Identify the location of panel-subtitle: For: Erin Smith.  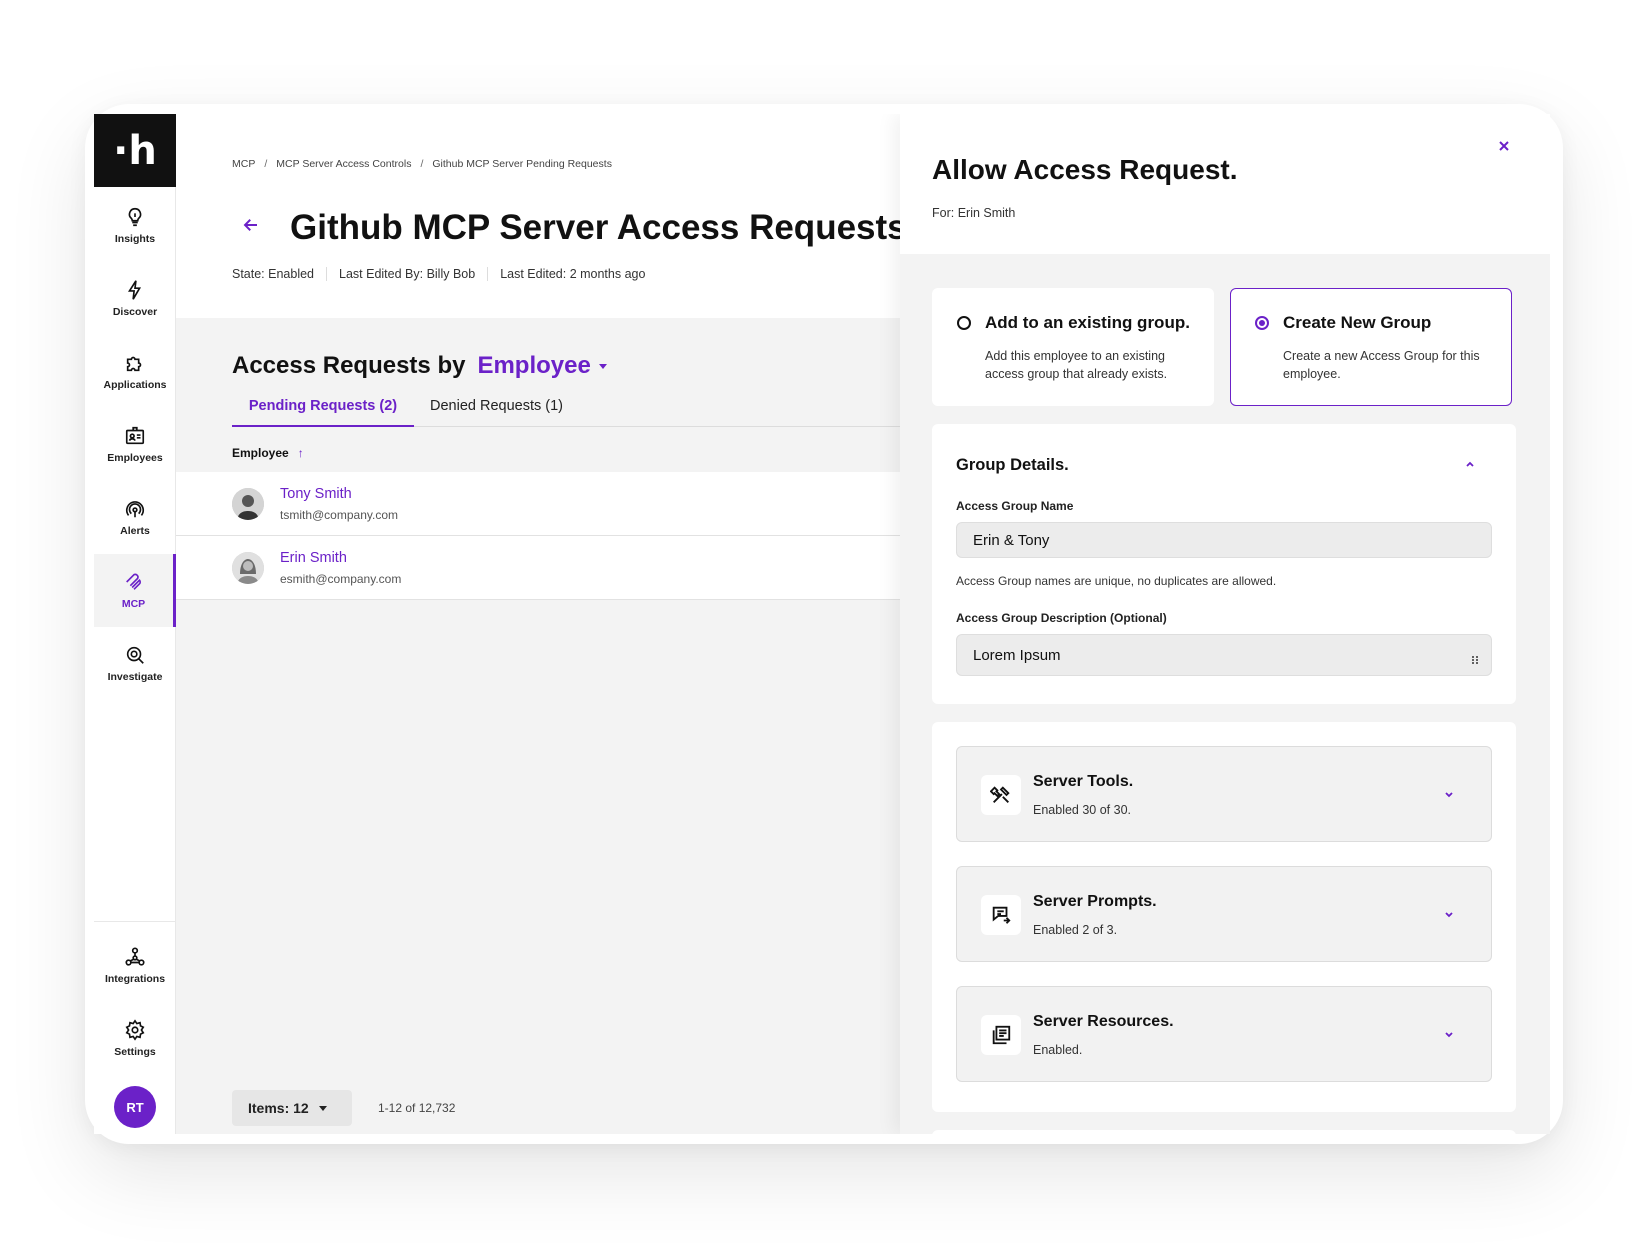
(974, 213).